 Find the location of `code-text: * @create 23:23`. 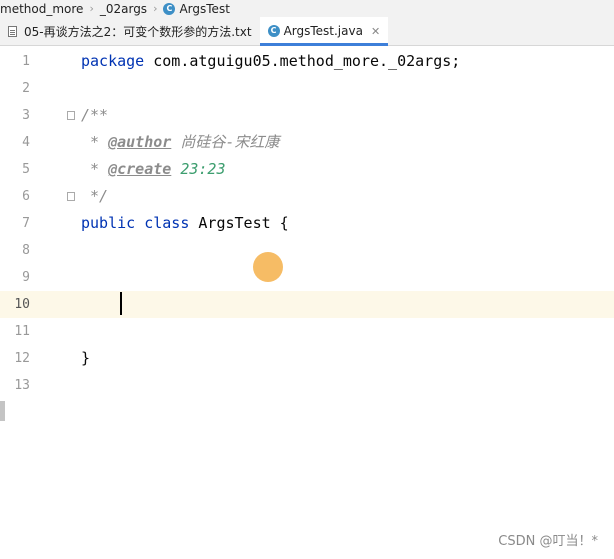

code-text: * @create 23:23 is located at coordinates (153, 169).